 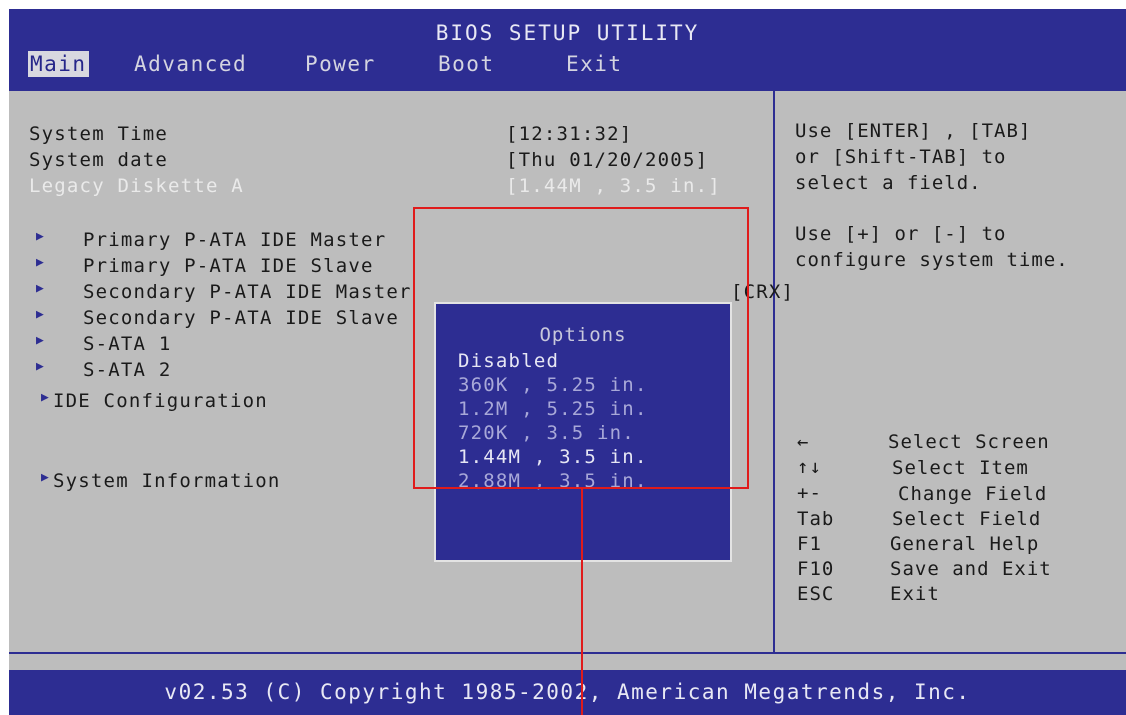 What do you see at coordinates (594, 64) in the screenshot?
I see `menu-exit: Exit` at bounding box center [594, 64].